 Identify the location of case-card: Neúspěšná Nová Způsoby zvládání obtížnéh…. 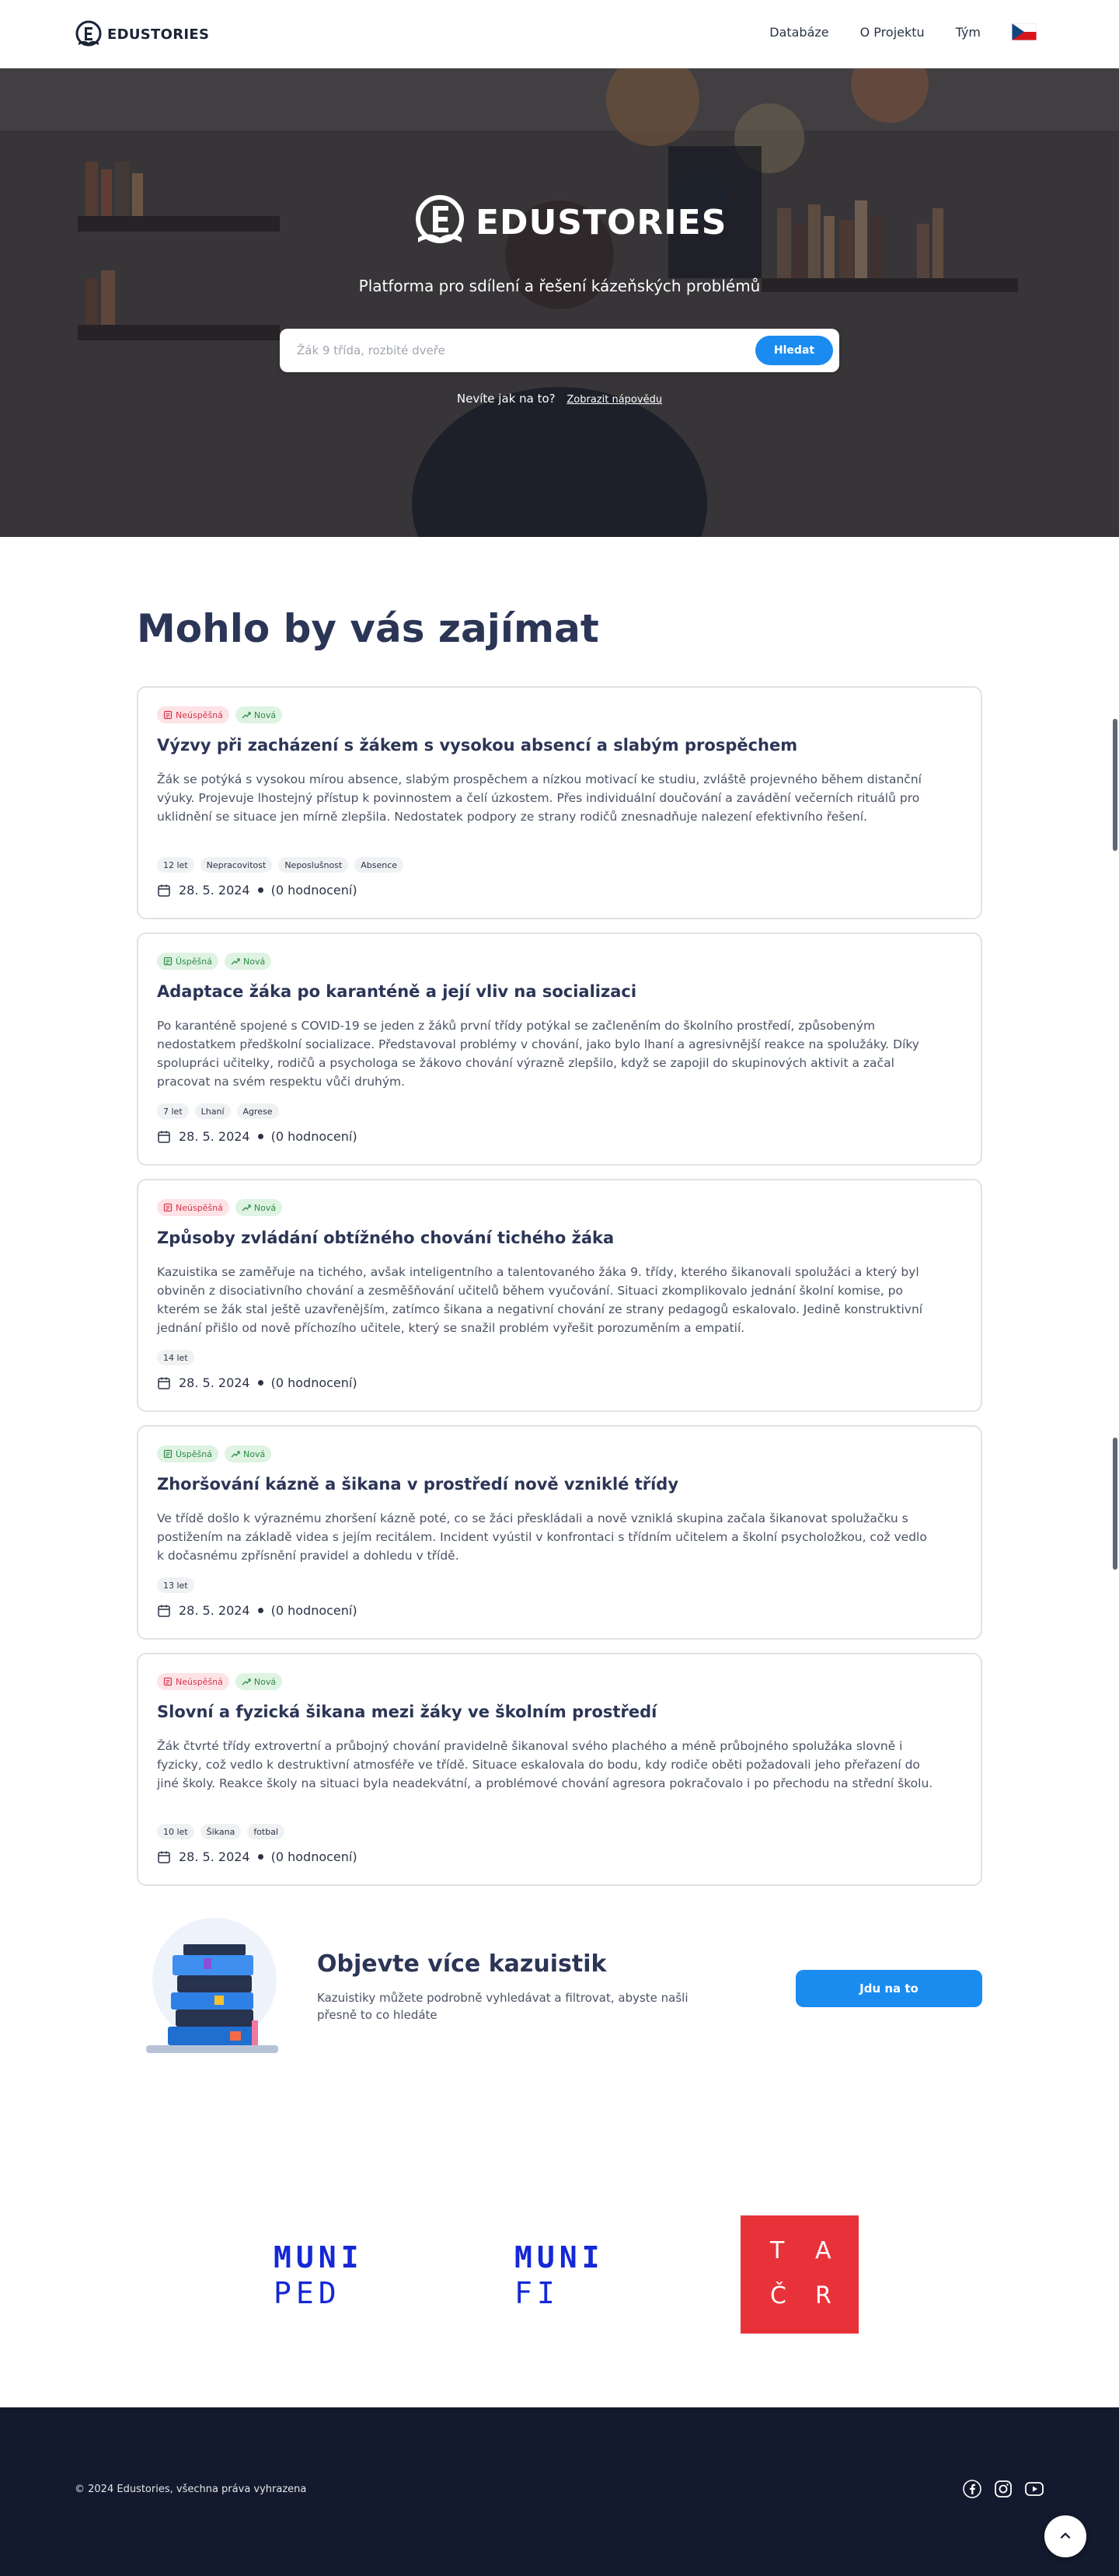
(559, 1295).